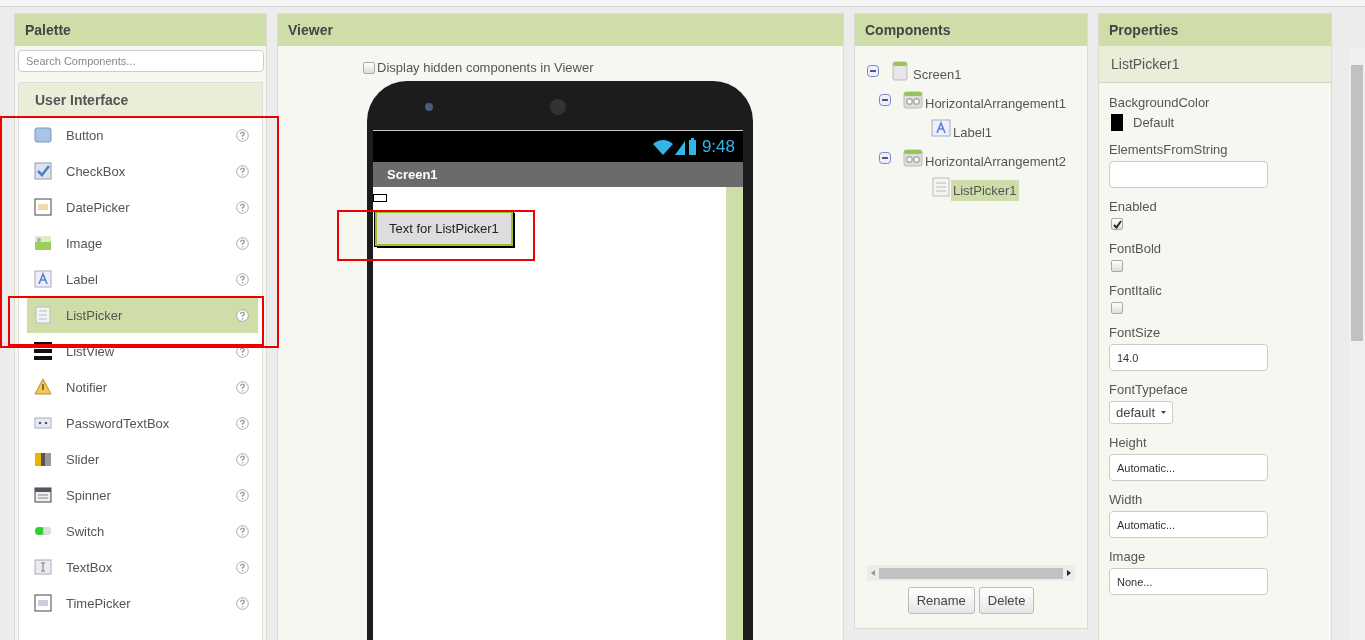  I want to click on section-header: User Interface, so click(140, 100).